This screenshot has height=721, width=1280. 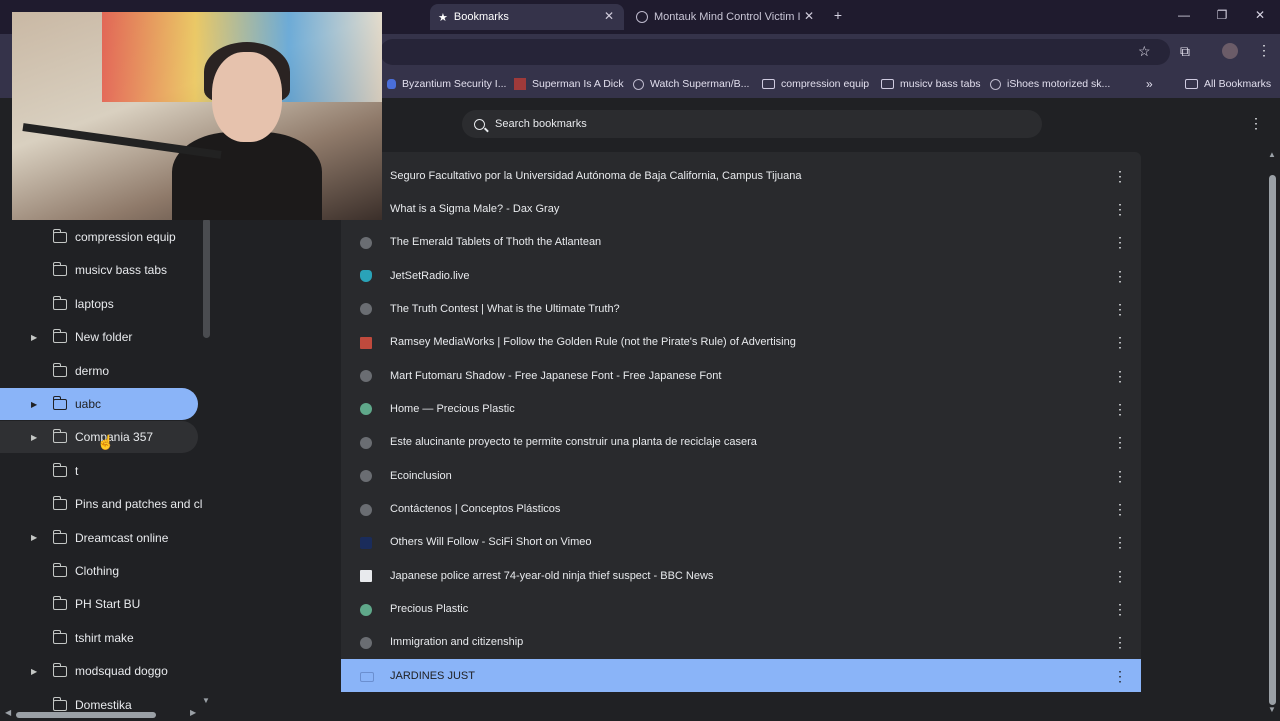 I want to click on profile-avatar, so click(x=1230, y=51).